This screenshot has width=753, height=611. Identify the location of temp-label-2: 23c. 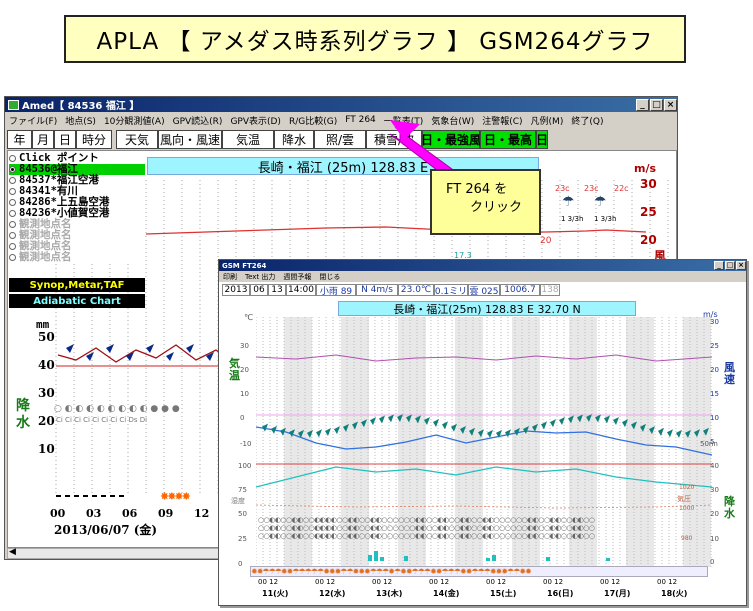
(591, 188).